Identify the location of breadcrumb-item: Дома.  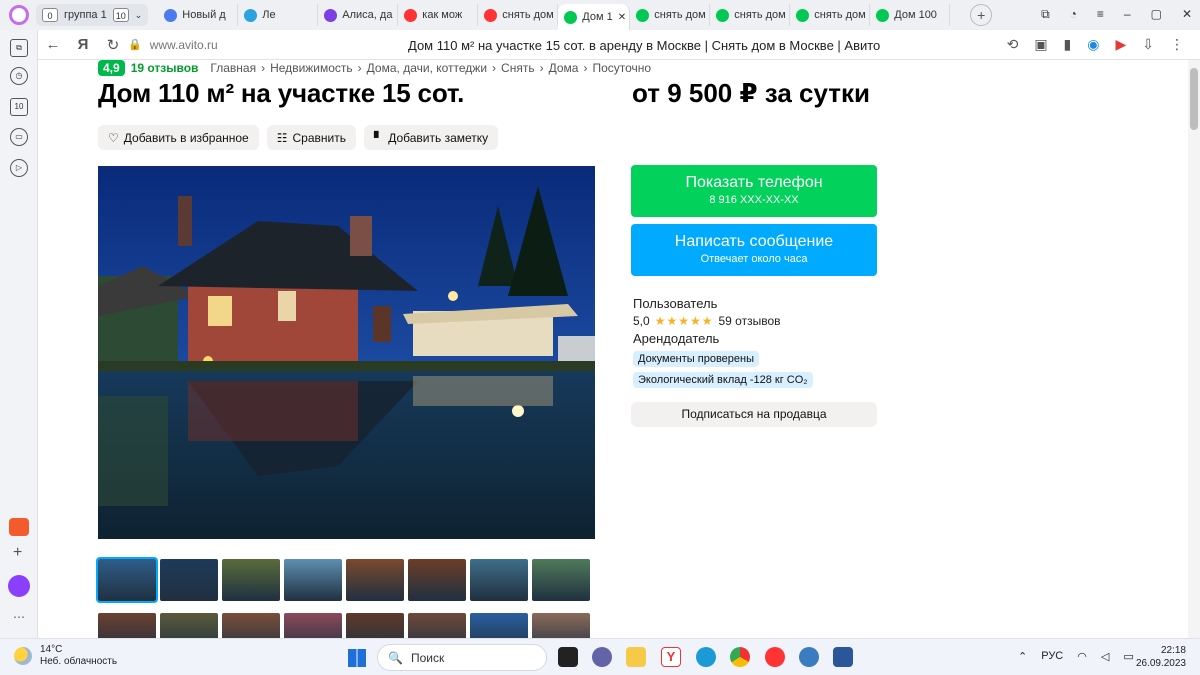
(564, 68).